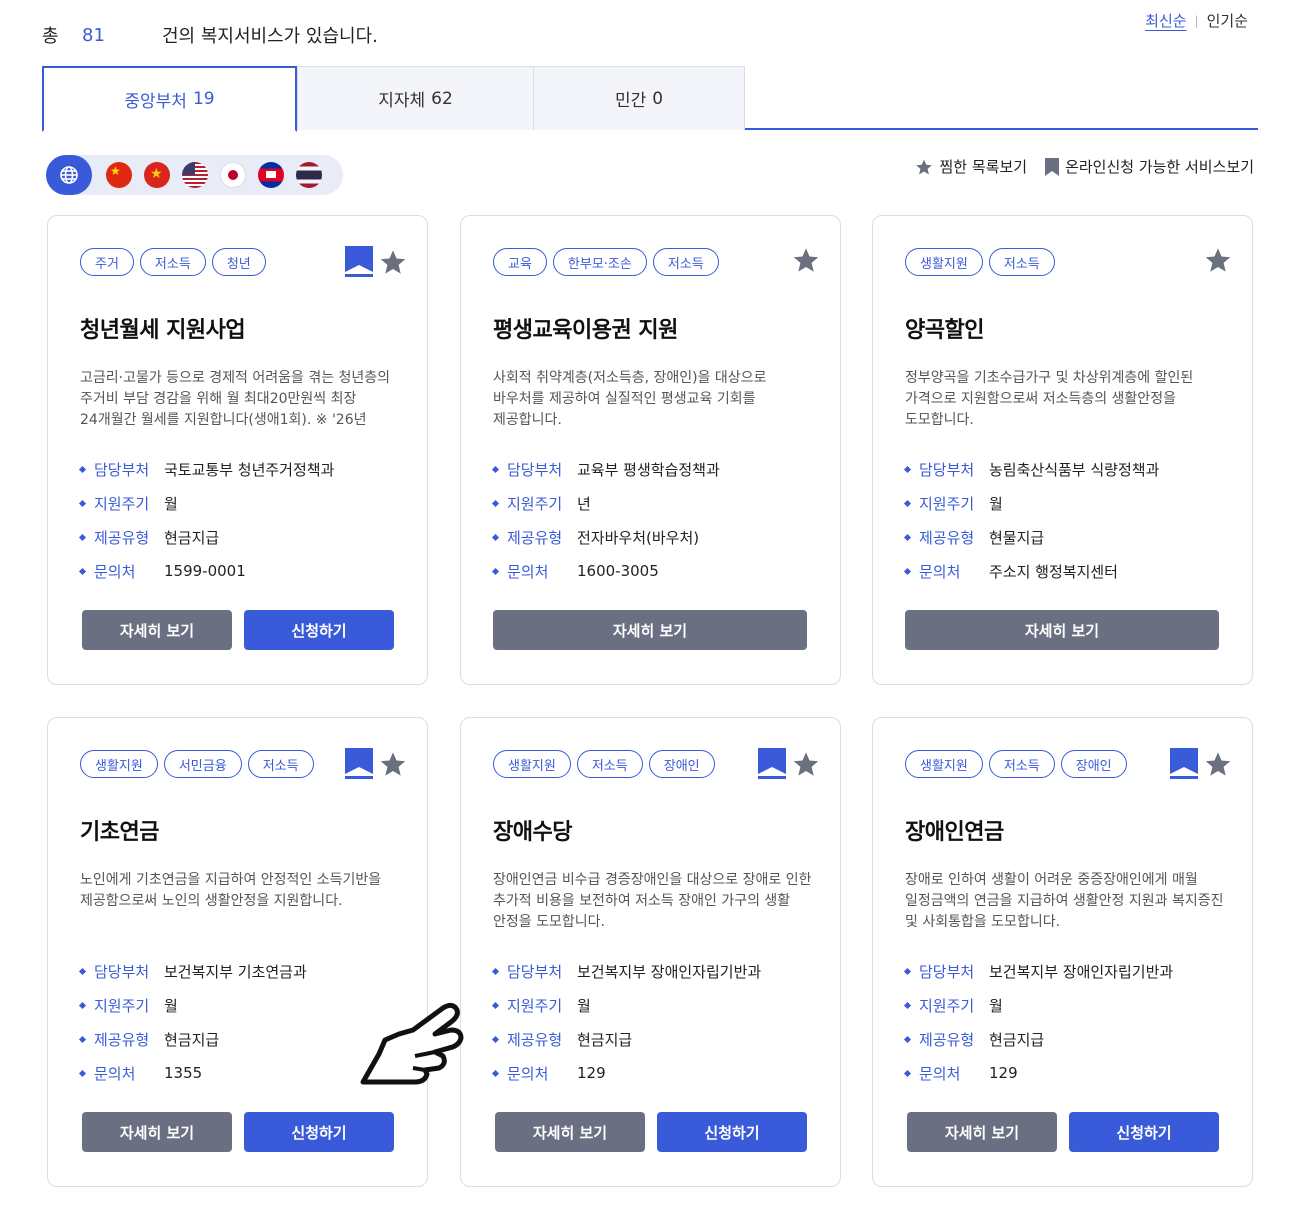 The height and width of the screenshot is (1209, 1306). I want to click on info-value: 1599-0001, so click(205, 571).